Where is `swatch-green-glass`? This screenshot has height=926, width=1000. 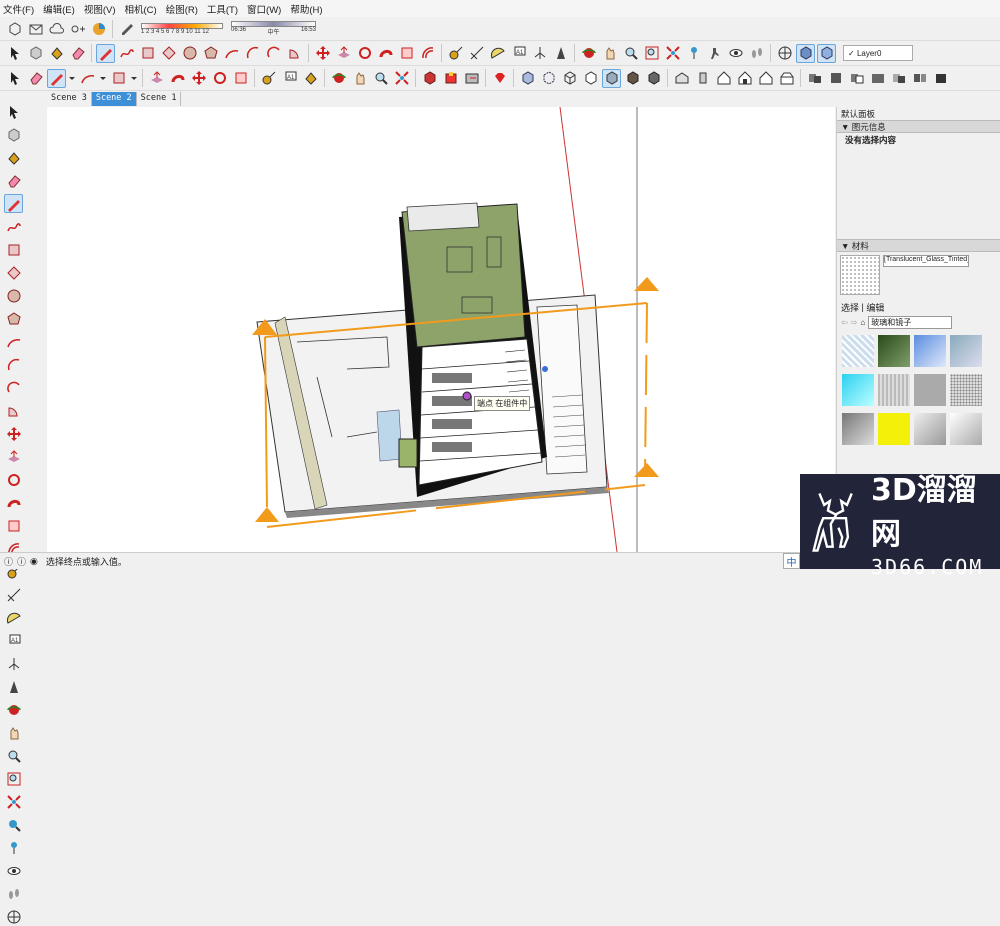
swatch-green-glass is located at coordinates (894, 351).